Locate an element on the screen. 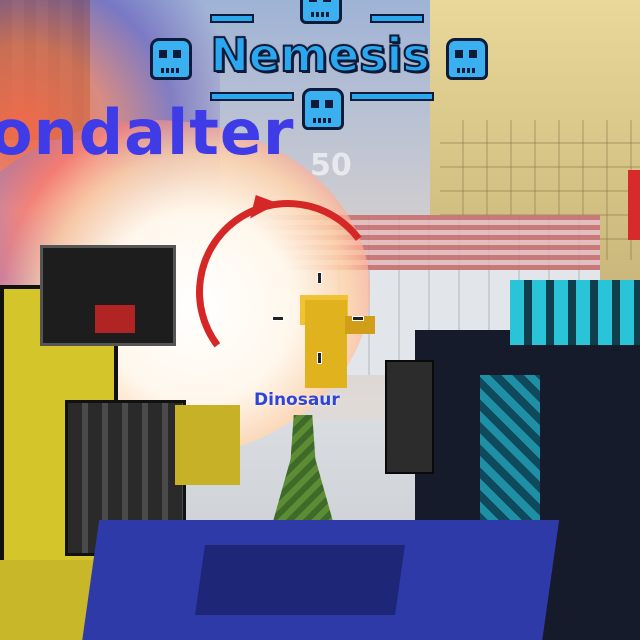  right-weapon-muzzle is located at coordinates (409, 417).